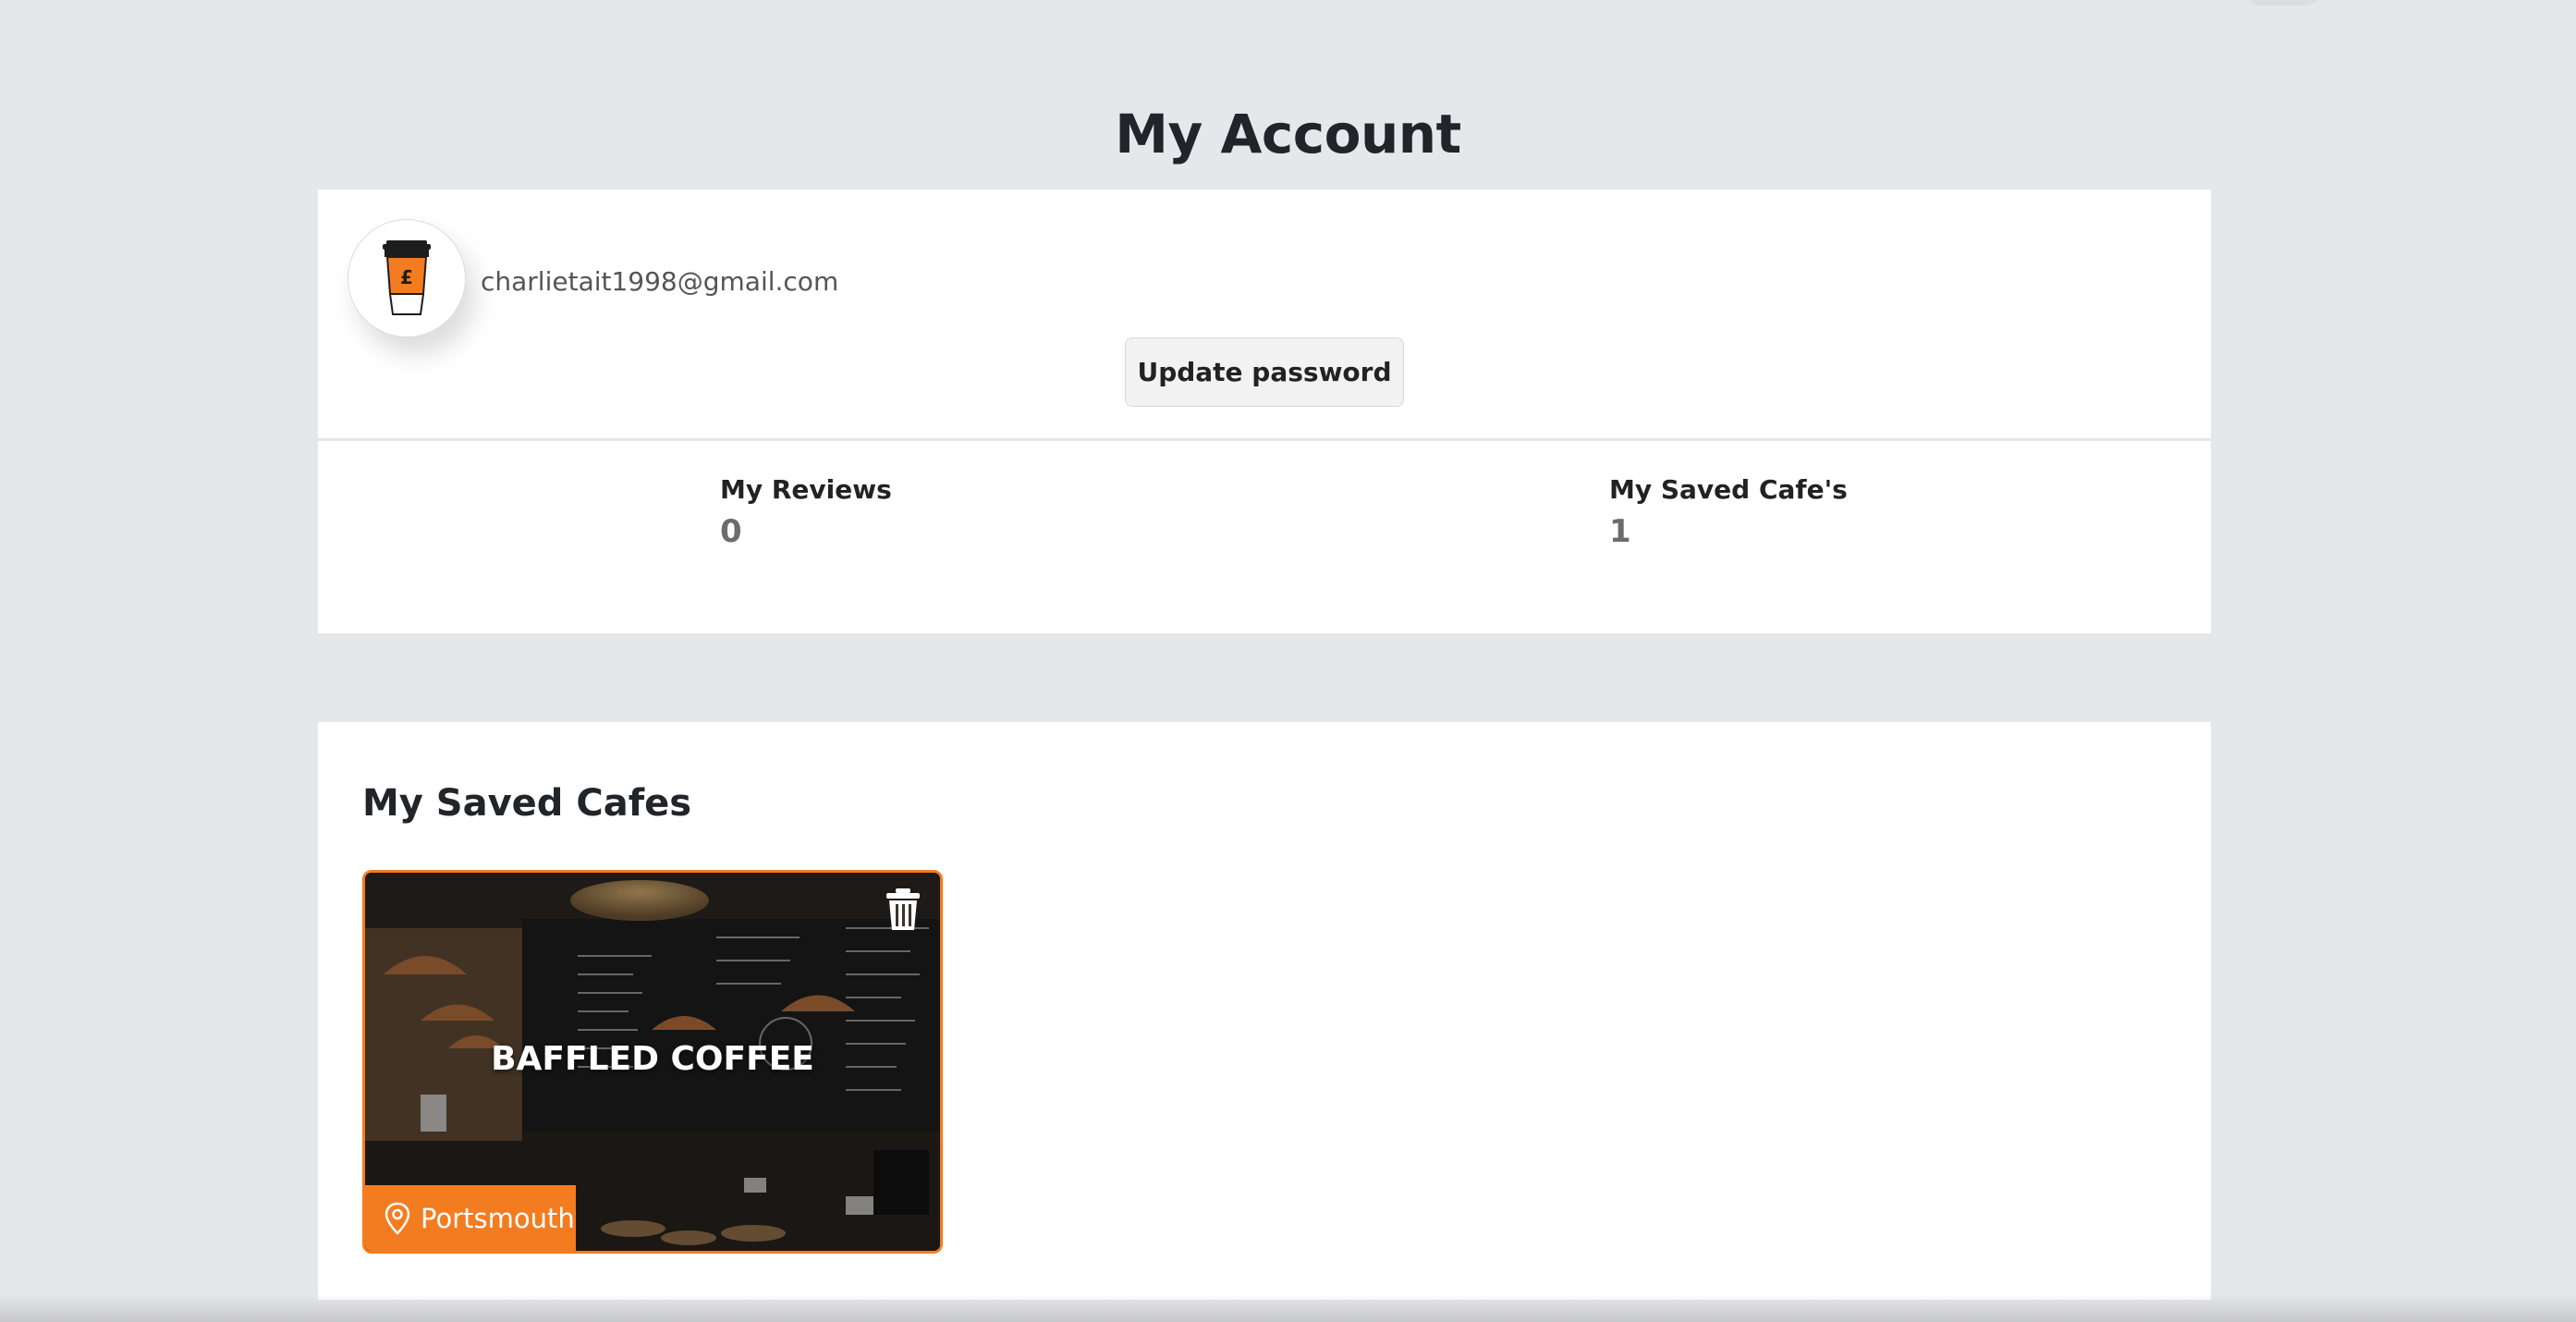 The width and height of the screenshot is (2576, 1322). Describe the element at coordinates (1728, 512) in the screenshot. I see `stat-my-saved-cafes: My Saved Cafe's 1` at that location.